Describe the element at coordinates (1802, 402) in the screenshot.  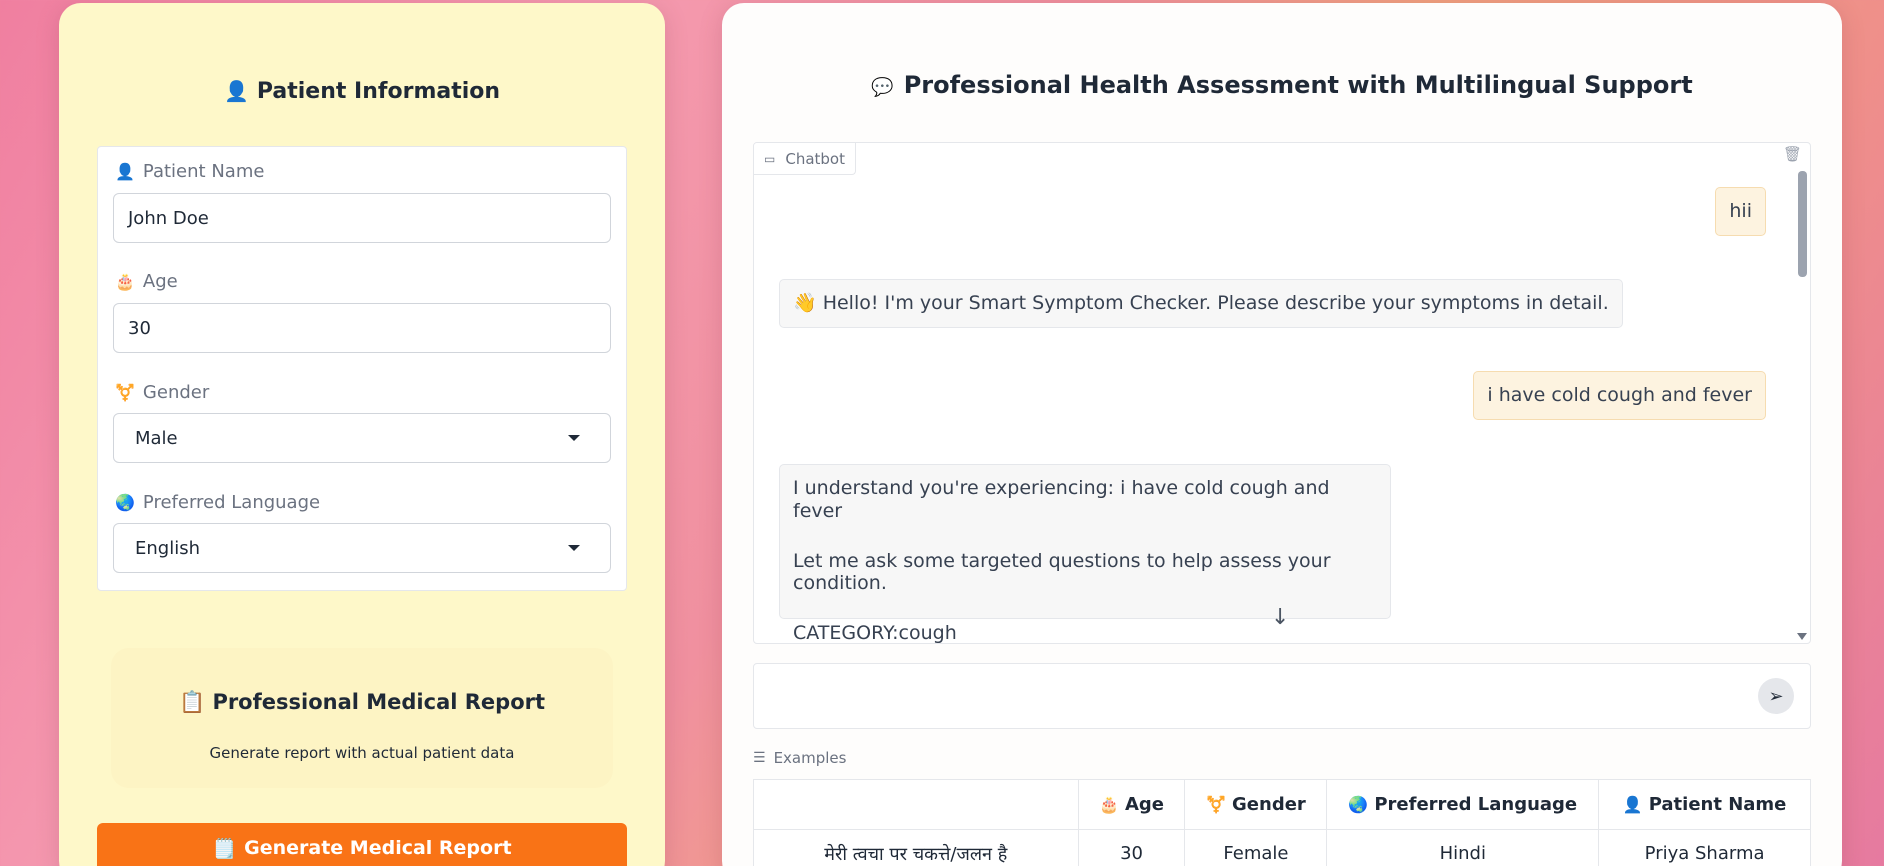
I see `chat-scrollbar` at that location.